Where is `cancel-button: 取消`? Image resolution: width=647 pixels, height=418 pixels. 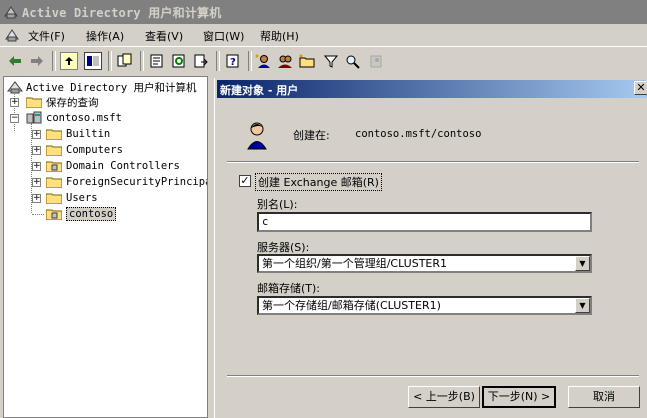 cancel-button: 取消 is located at coordinates (604, 397).